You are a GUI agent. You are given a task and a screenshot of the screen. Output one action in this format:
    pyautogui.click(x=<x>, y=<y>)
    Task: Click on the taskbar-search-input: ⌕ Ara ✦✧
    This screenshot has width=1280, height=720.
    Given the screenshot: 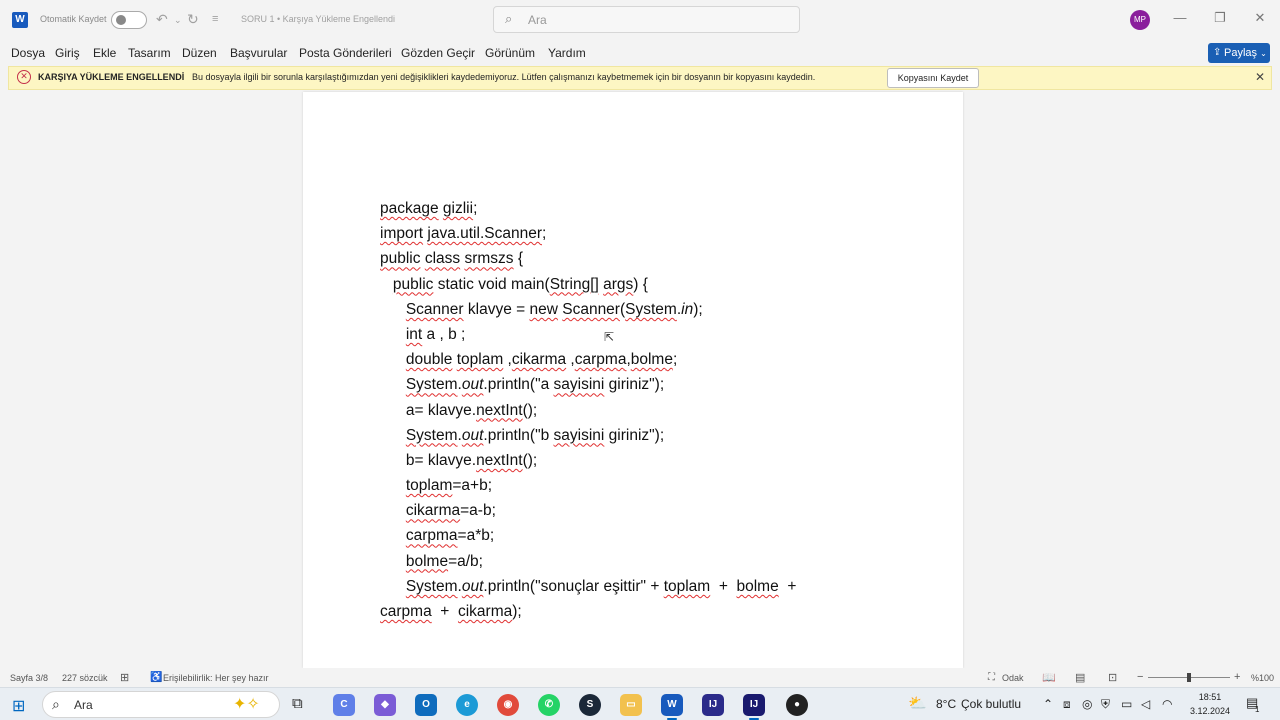 What is the action you would take?
    pyautogui.click(x=161, y=704)
    